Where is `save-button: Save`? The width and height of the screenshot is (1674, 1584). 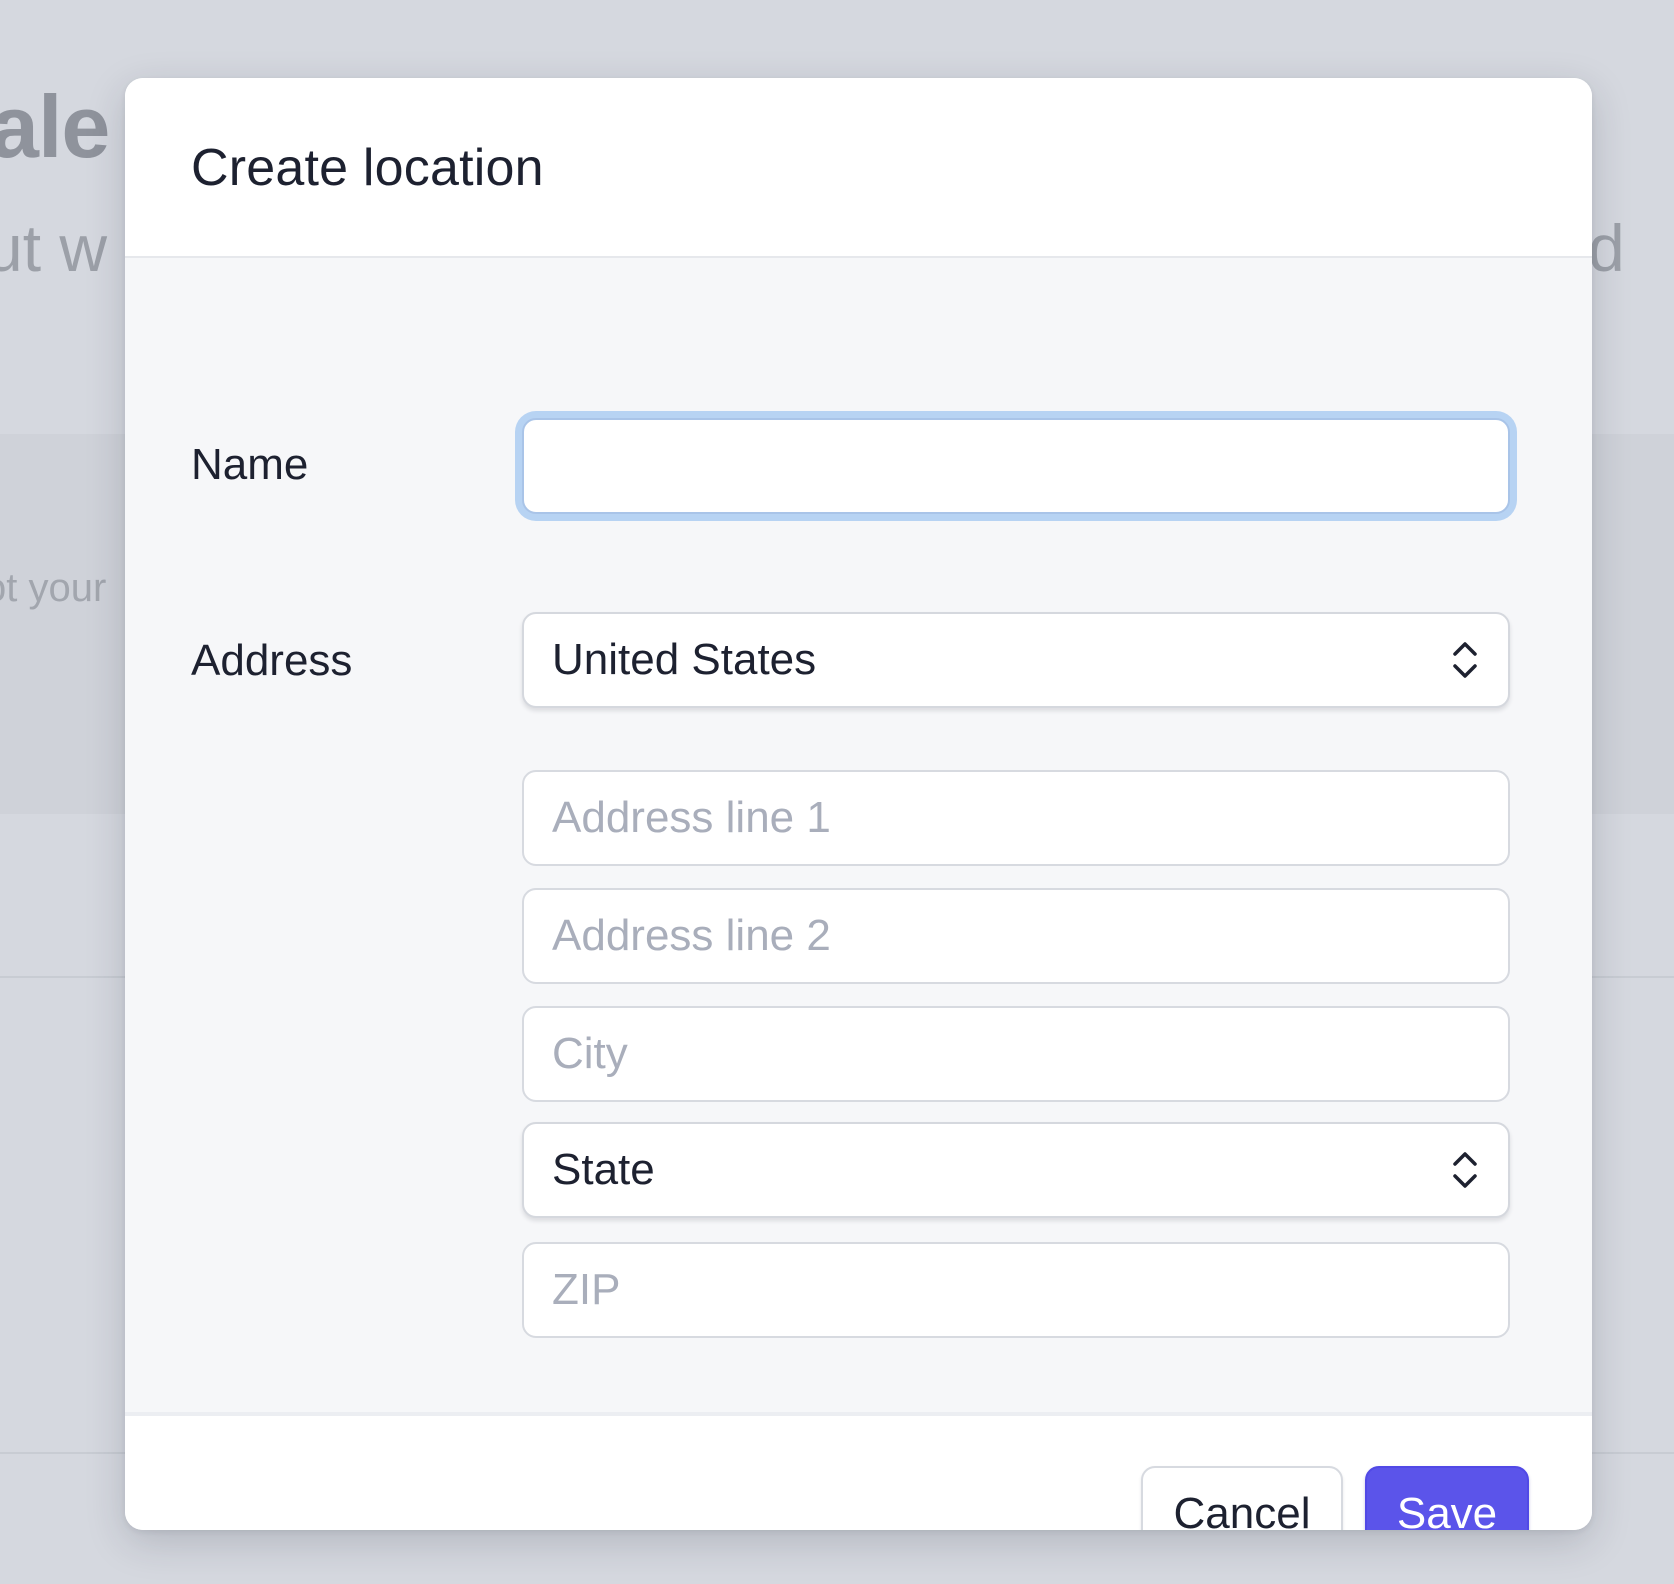 save-button: Save is located at coordinates (1447, 1498).